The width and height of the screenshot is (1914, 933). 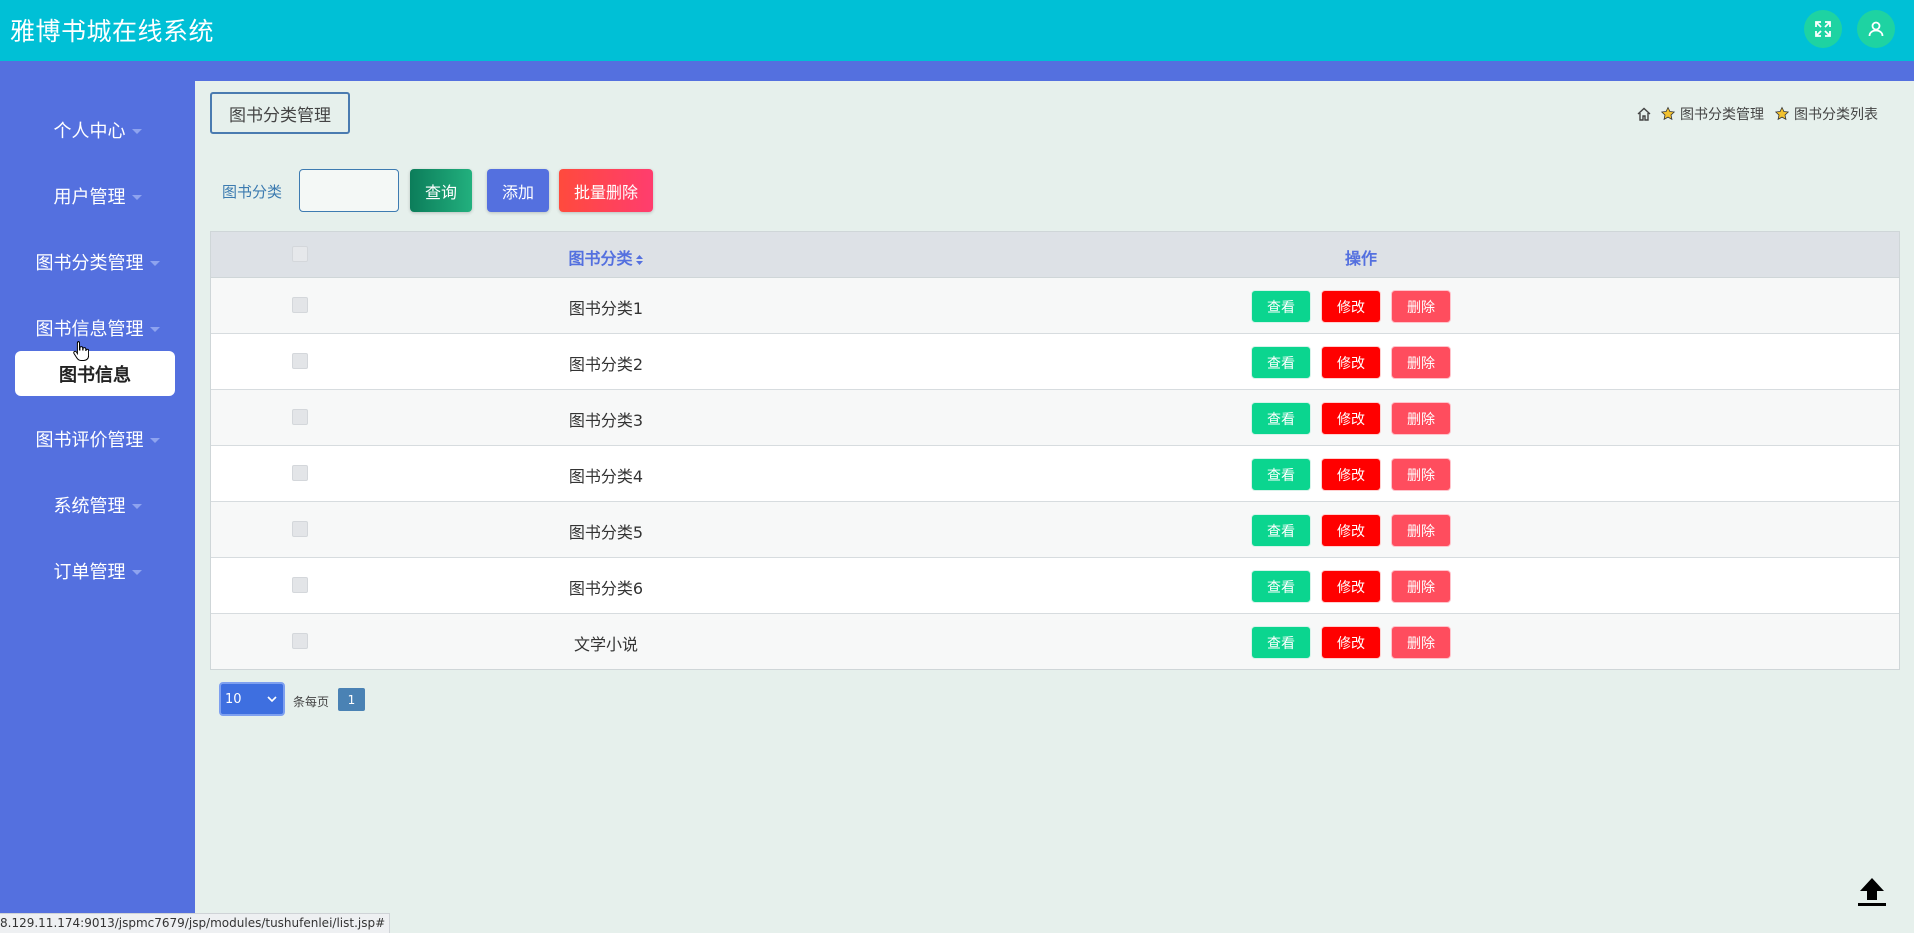 What do you see at coordinates (639, 259) in the screenshot?
I see `sort-icon` at bounding box center [639, 259].